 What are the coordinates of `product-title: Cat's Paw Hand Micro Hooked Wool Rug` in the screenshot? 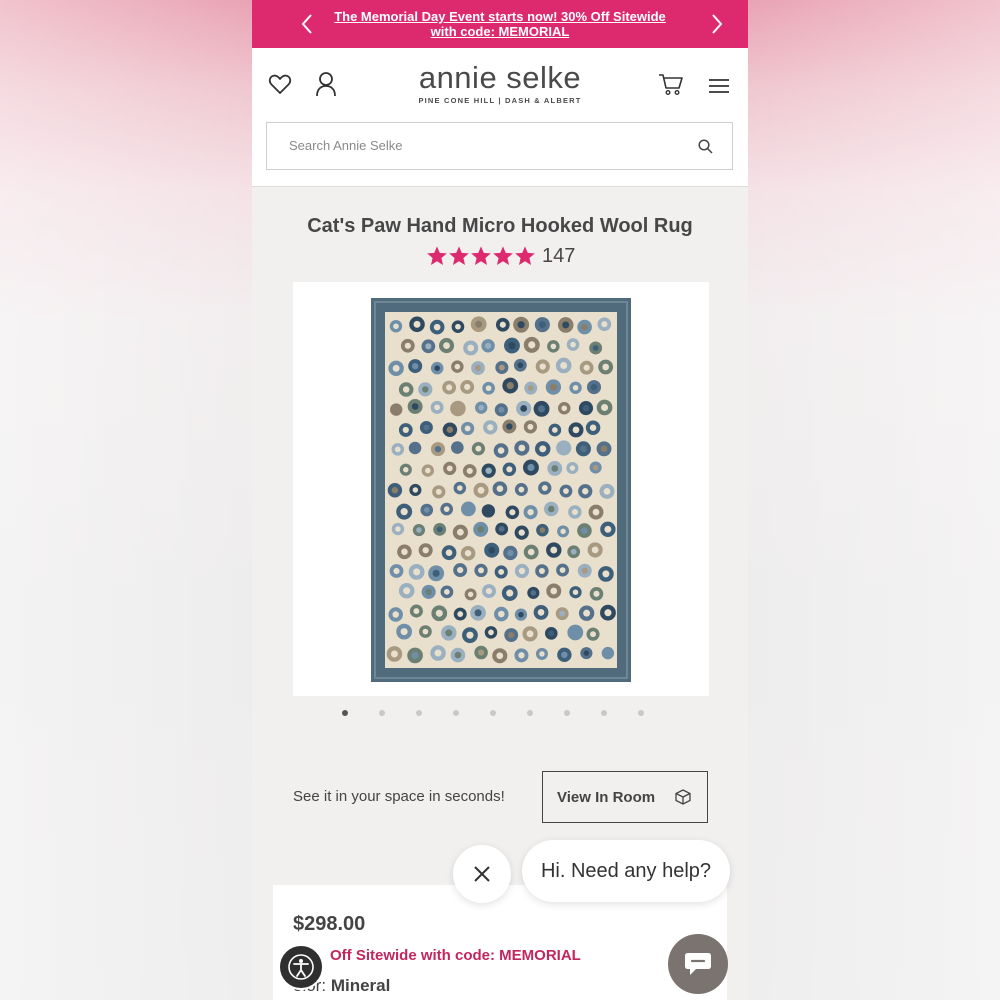 It's located at (500, 226).